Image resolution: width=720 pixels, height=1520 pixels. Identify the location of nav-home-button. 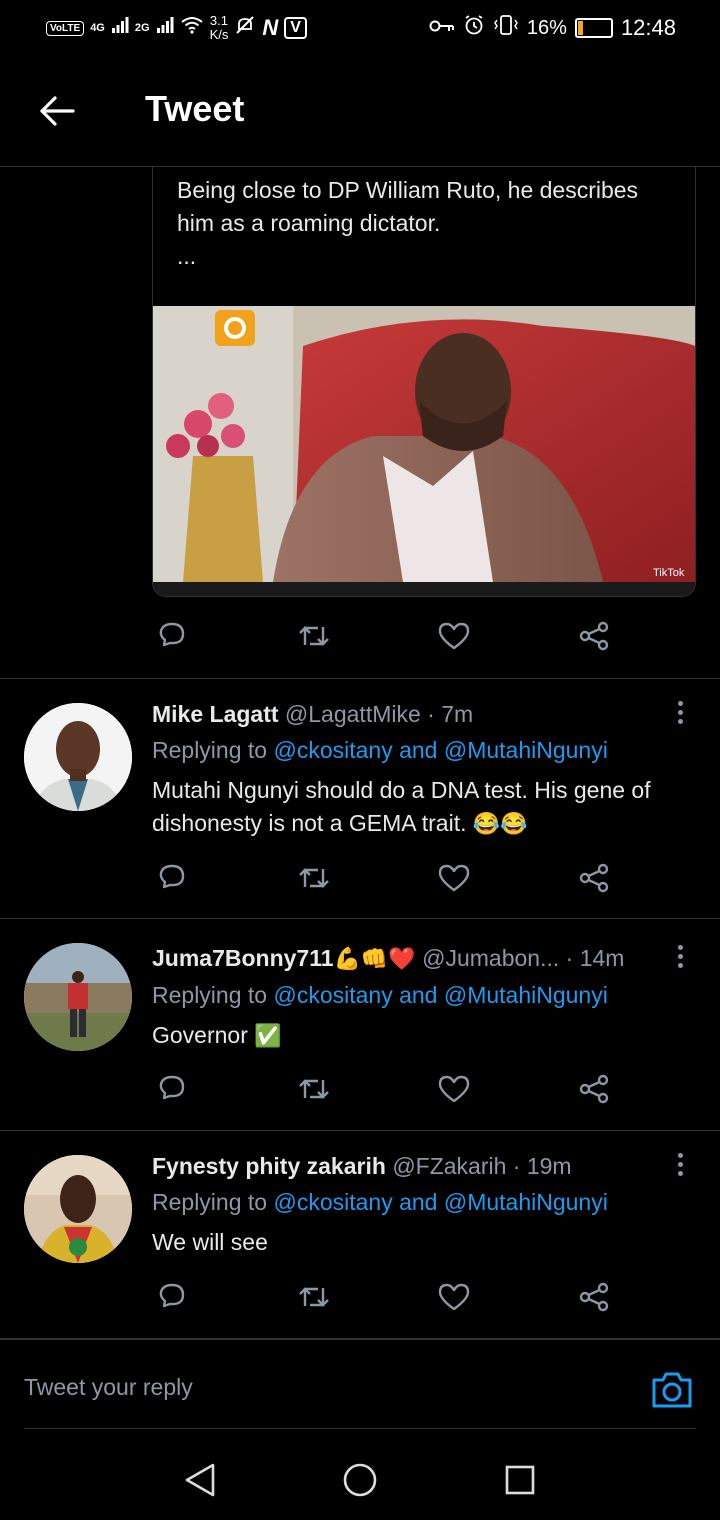
(360, 1480).